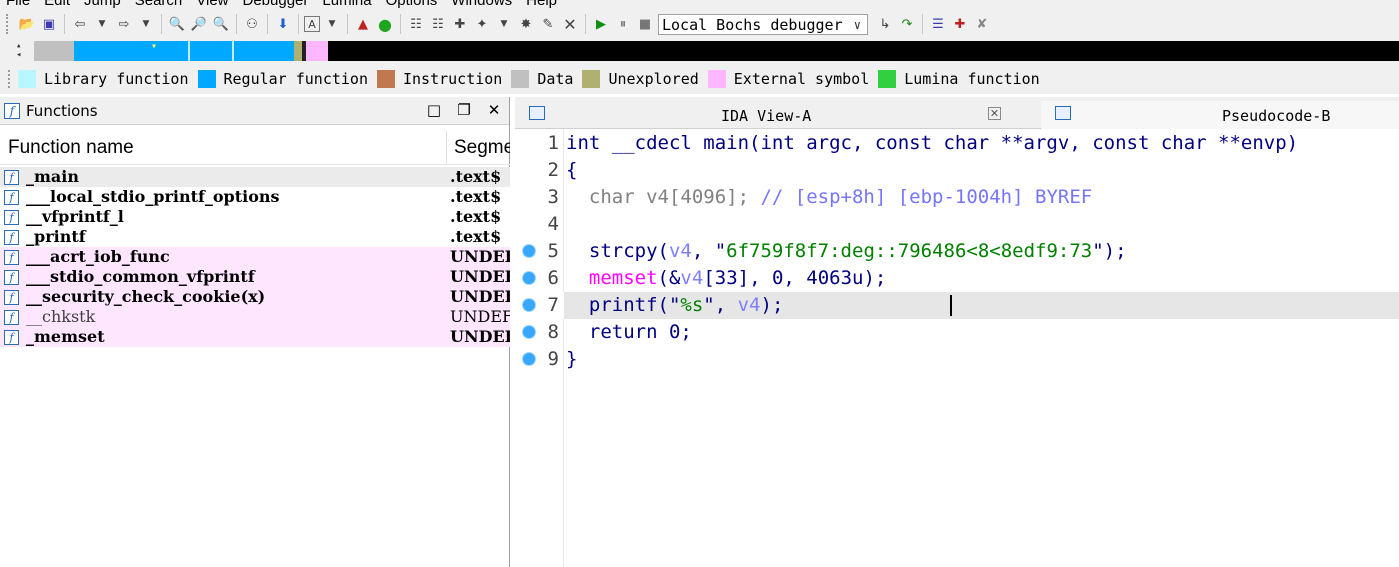 This screenshot has height=567, width=1399. What do you see at coordinates (541, 4) in the screenshot?
I see `menu-help: Help` at bounding box center [541, 4].